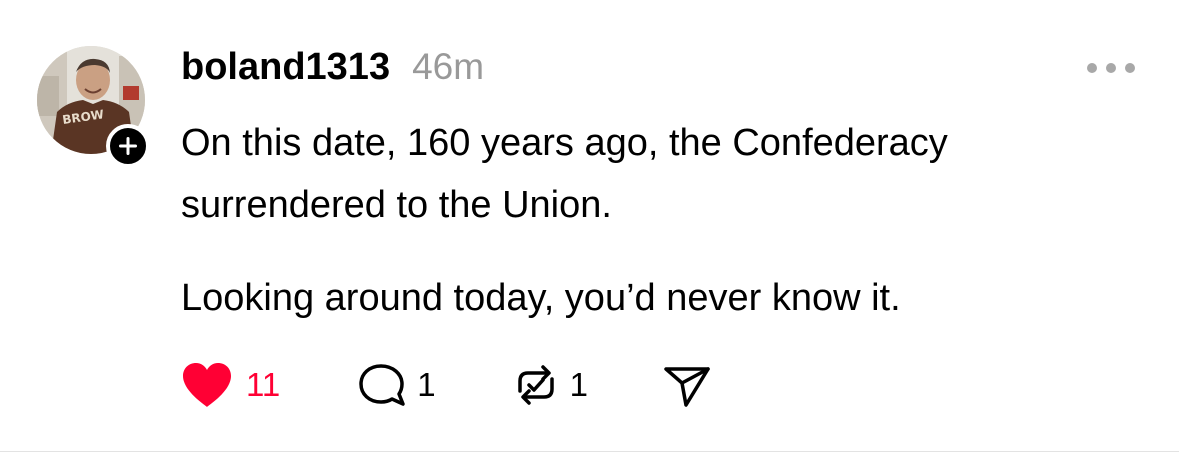 The width and height of the screenshot is (1179, 467). I want to click on plus-icon, so click(128, 146).